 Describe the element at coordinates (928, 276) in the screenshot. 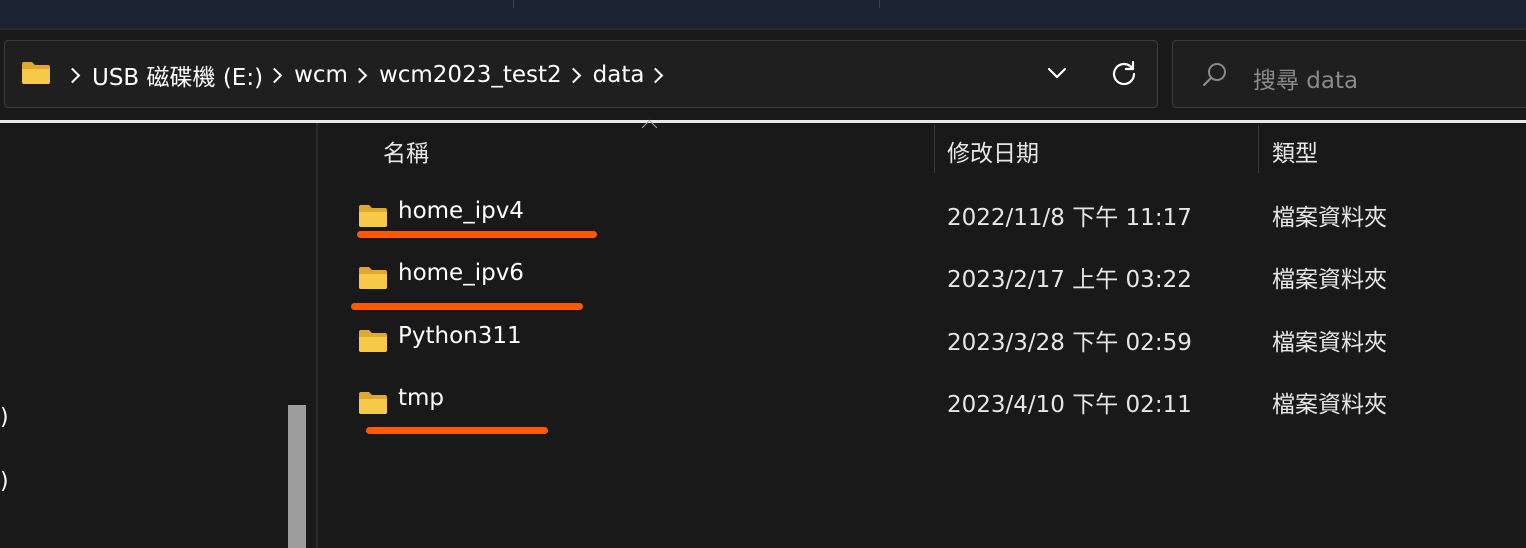

I see `file-row-home-ipv6: home_ipv6 2023/2/17 上午 03:22 檔案資料夾` at that location.